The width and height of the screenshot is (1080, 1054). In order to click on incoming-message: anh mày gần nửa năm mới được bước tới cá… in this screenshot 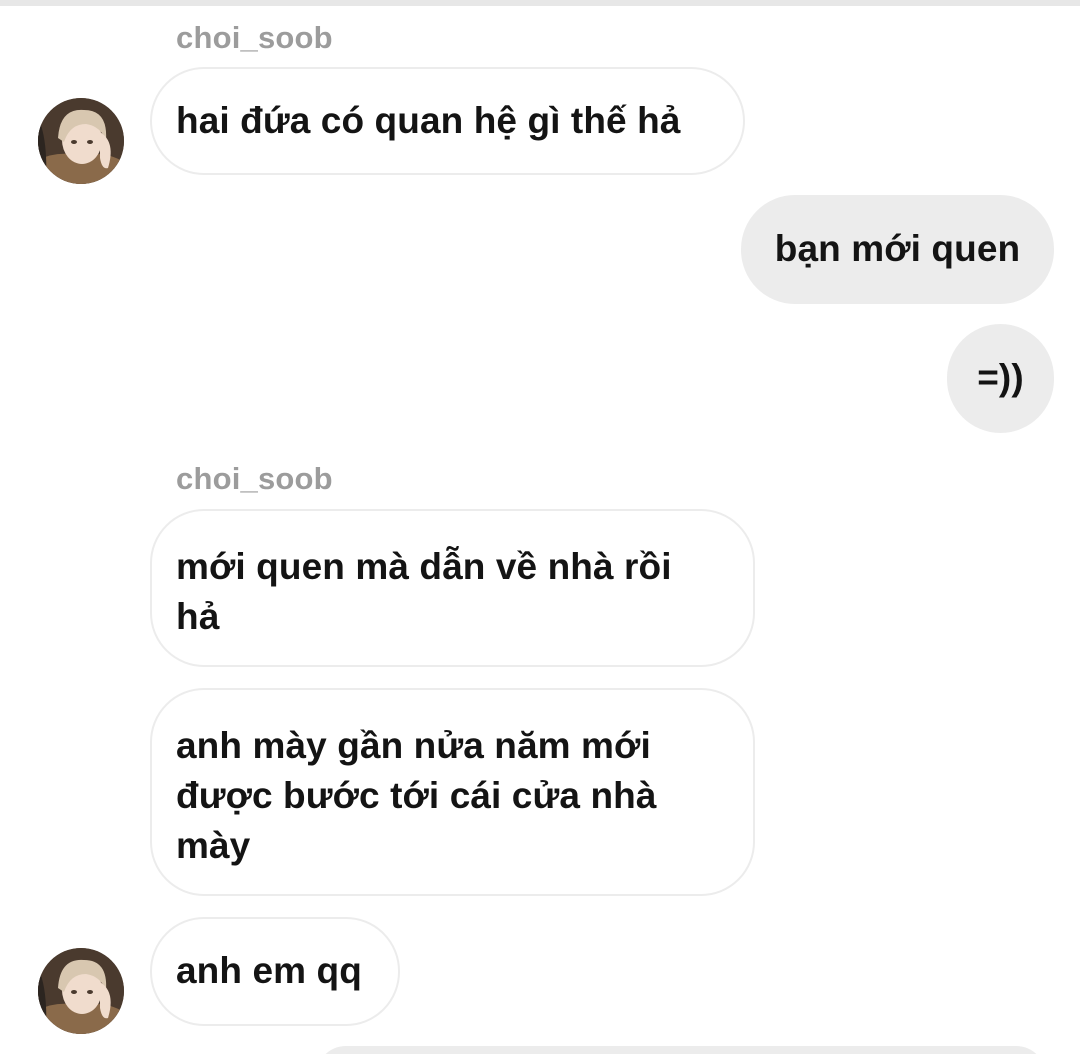, I will do `click(452, 792)`.